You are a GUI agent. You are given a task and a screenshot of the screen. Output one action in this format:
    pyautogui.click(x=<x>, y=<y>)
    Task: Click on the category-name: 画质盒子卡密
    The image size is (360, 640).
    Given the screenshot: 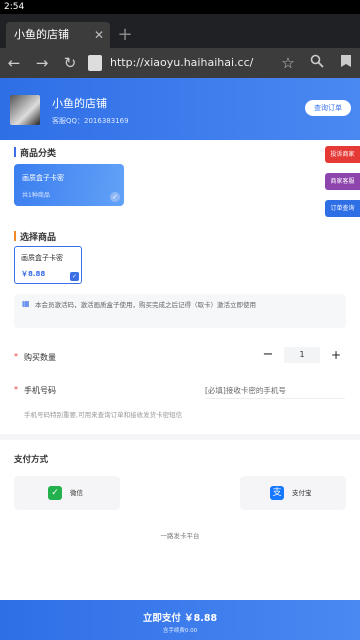 What is the action you would take?
    pyautogui.click(x=43, y=178)
    